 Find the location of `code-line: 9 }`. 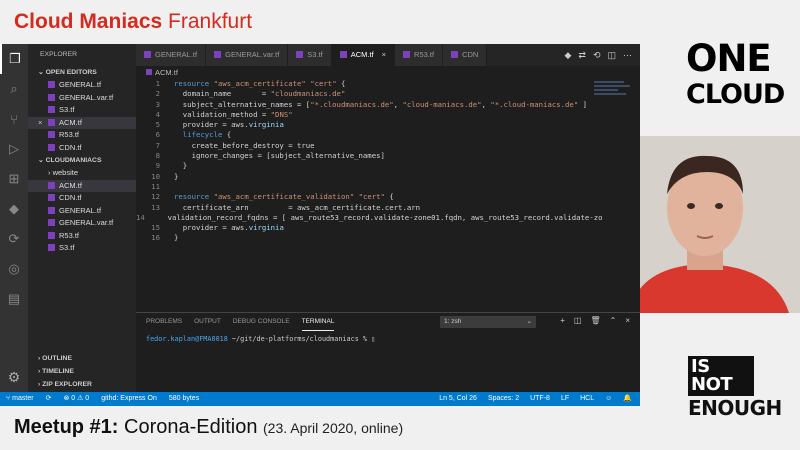

code-line: 9 } is located at coordinates (364, 166).